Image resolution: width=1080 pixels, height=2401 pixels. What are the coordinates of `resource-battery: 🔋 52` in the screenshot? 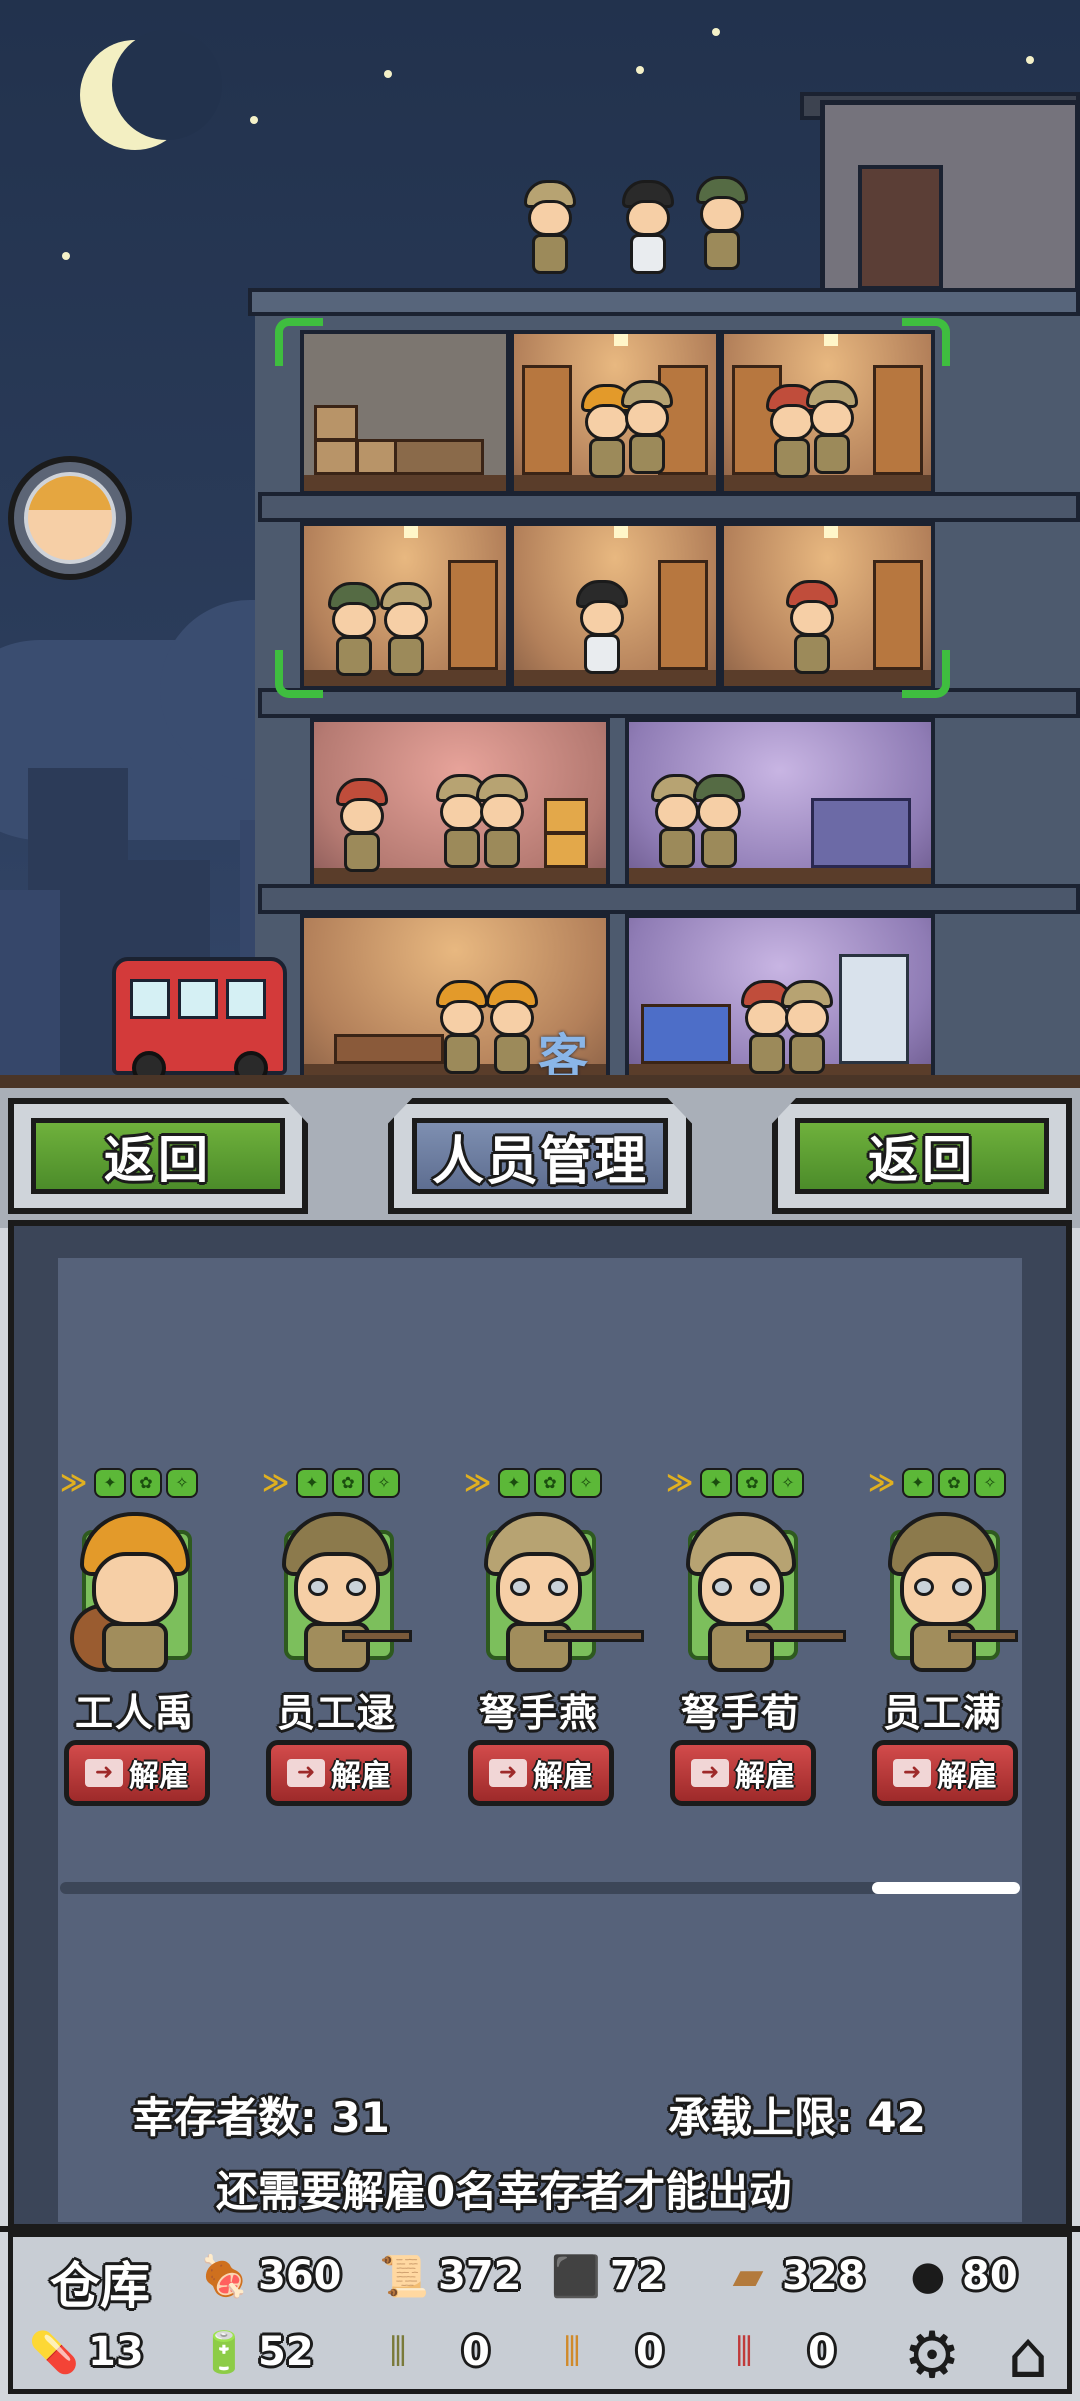 It's located at (255, 2352).